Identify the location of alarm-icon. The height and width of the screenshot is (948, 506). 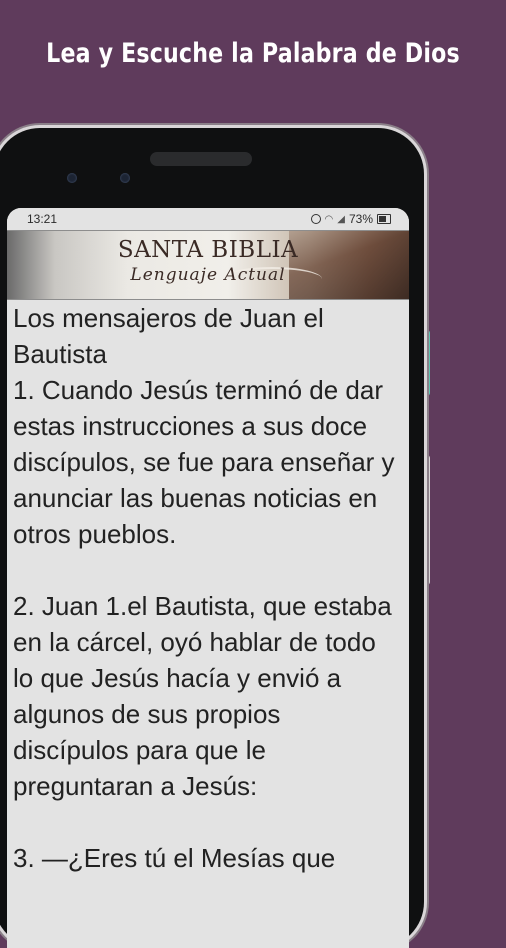
(315, 219).